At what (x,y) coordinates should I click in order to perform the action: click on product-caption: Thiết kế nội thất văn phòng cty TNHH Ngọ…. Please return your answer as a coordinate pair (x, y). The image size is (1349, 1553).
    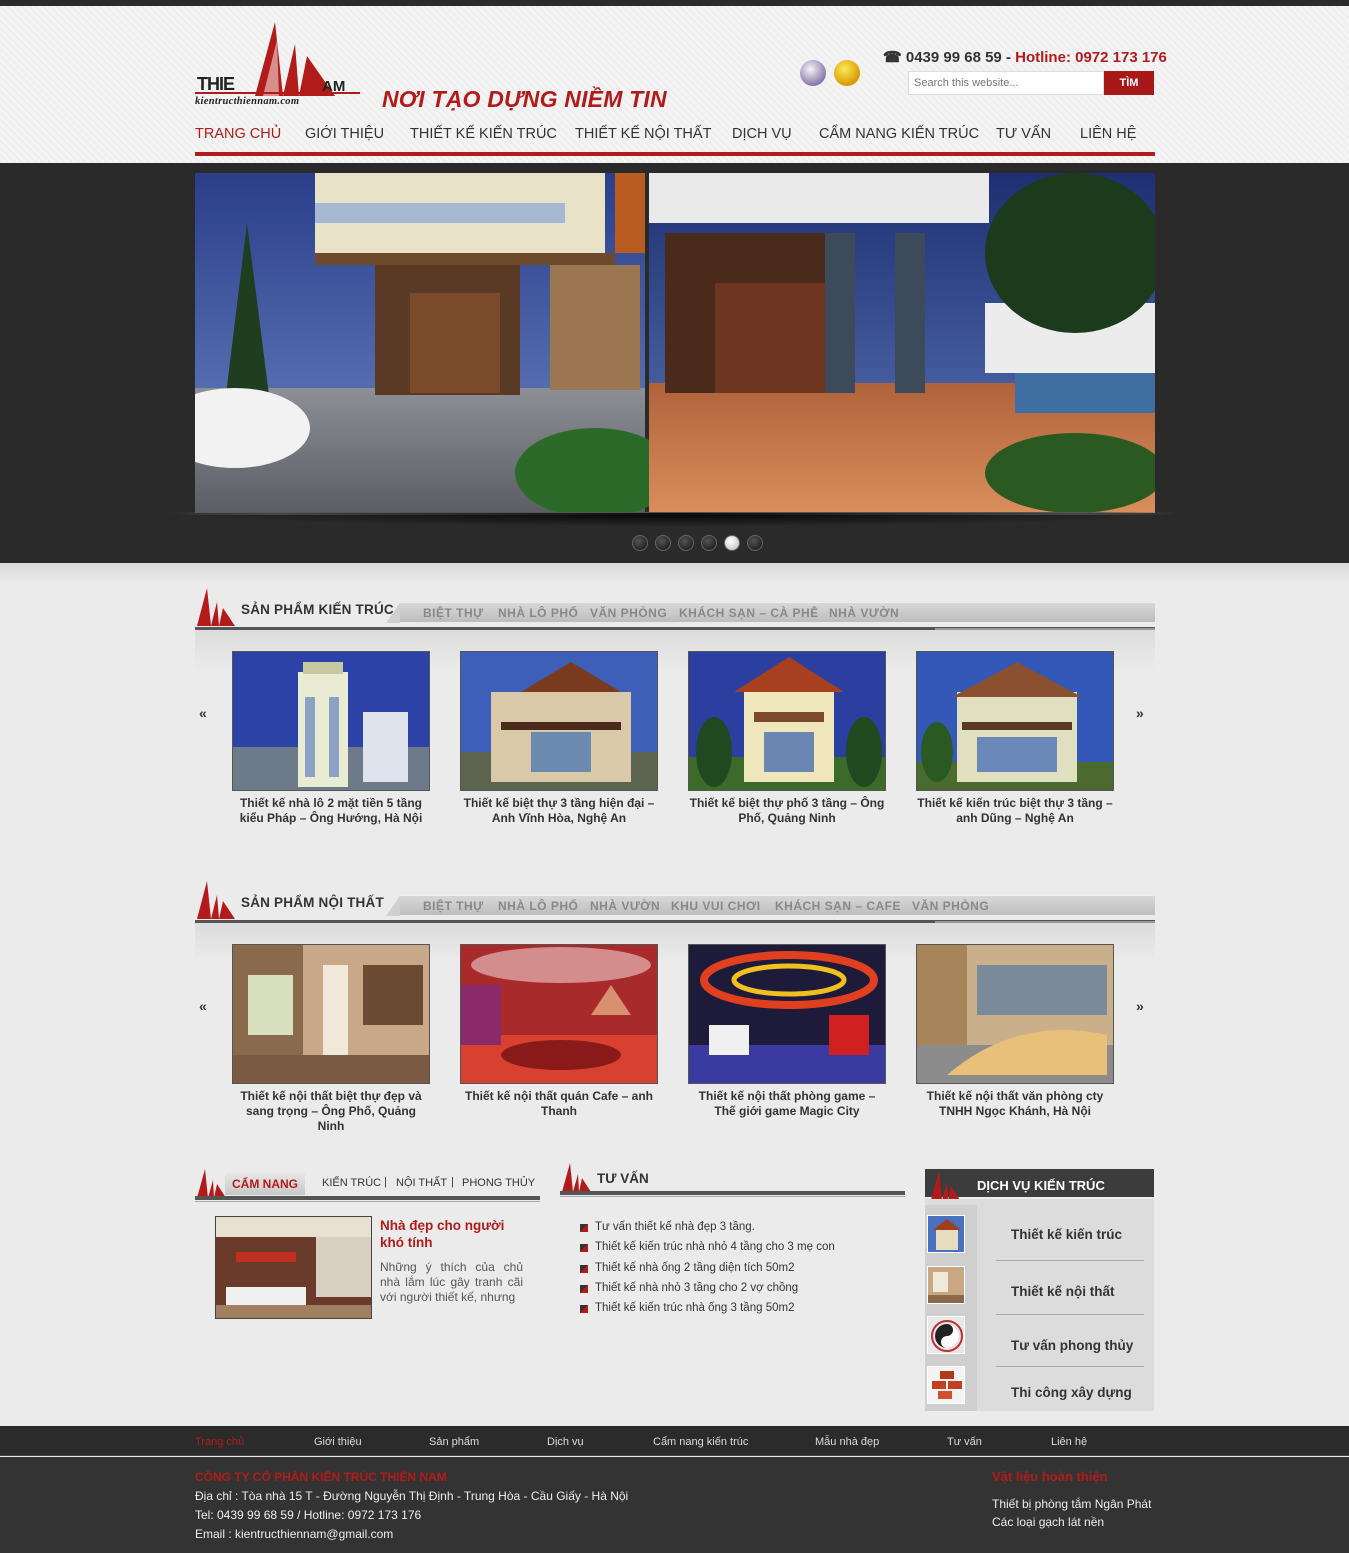
    Looking at the image, I should click on (1015, 1104).